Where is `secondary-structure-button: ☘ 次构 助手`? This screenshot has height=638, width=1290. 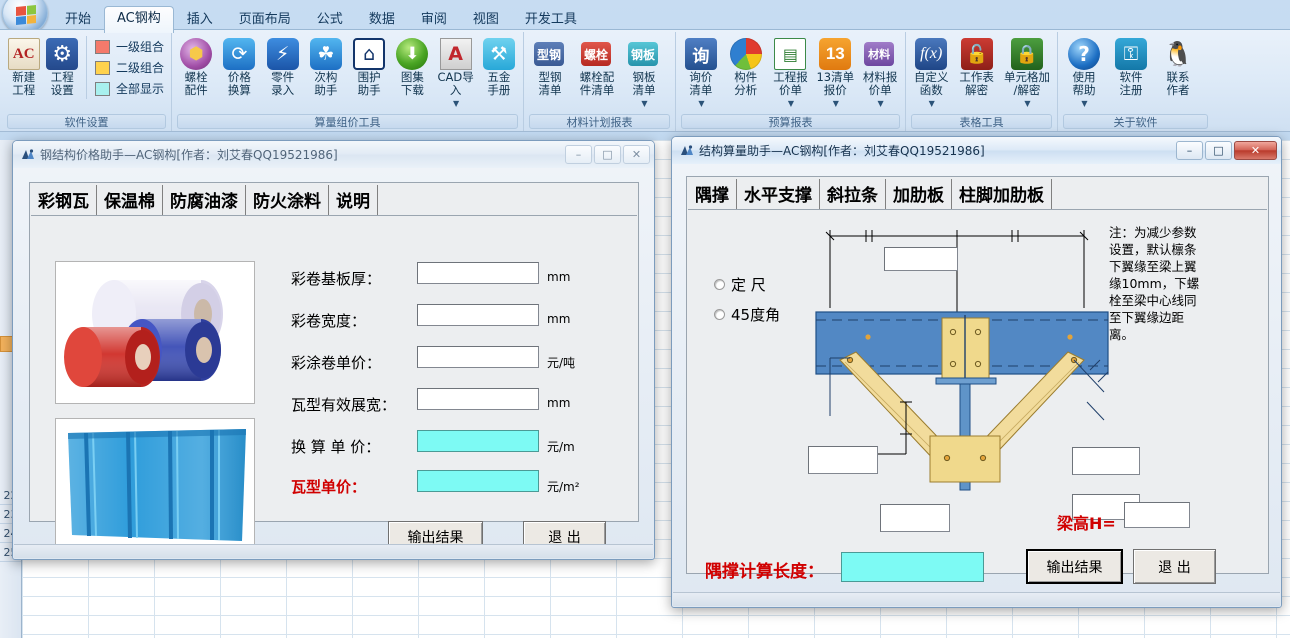
secondary-structure-button: ☘ 次构 助手 is located at coordinates (326, 67).